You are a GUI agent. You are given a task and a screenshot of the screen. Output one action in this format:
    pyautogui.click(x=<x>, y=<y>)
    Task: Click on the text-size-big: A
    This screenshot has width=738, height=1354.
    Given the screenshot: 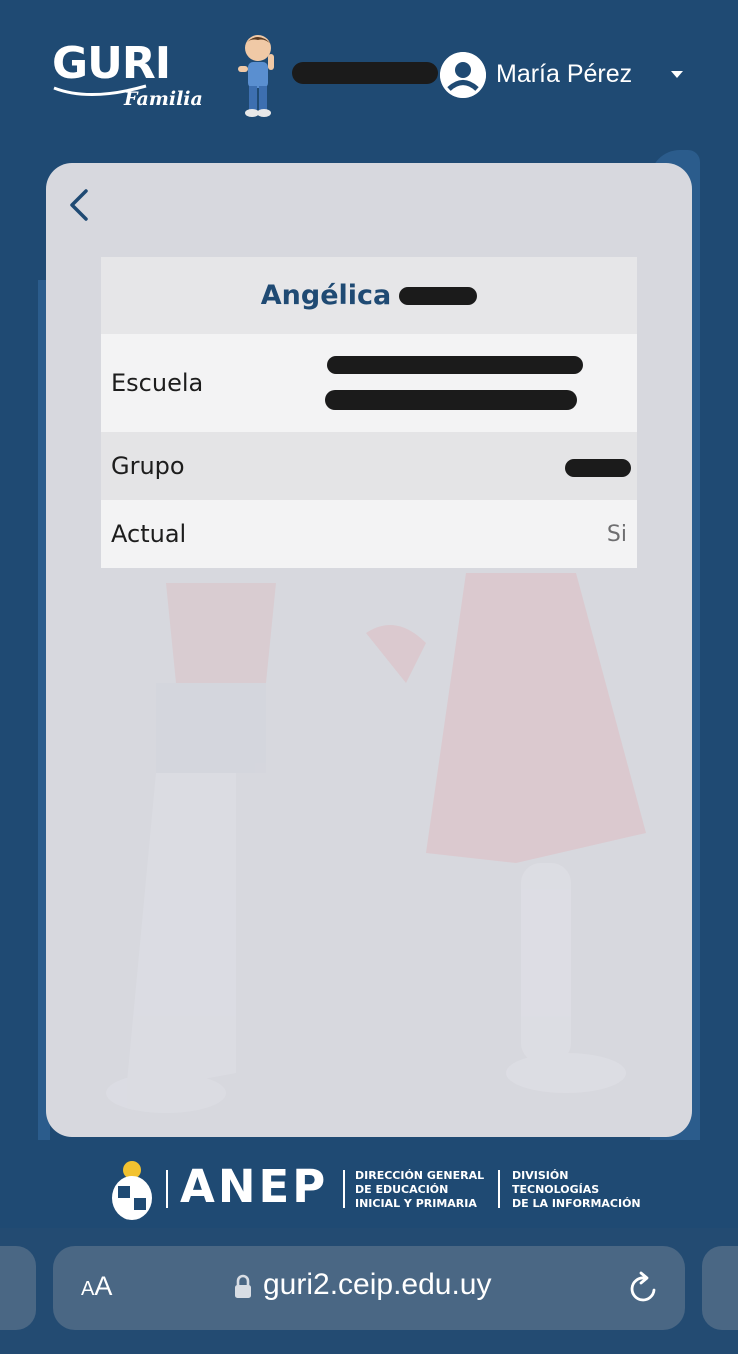 What is the action you would take?
    pyautogui.click(x=103, y=1286)
    